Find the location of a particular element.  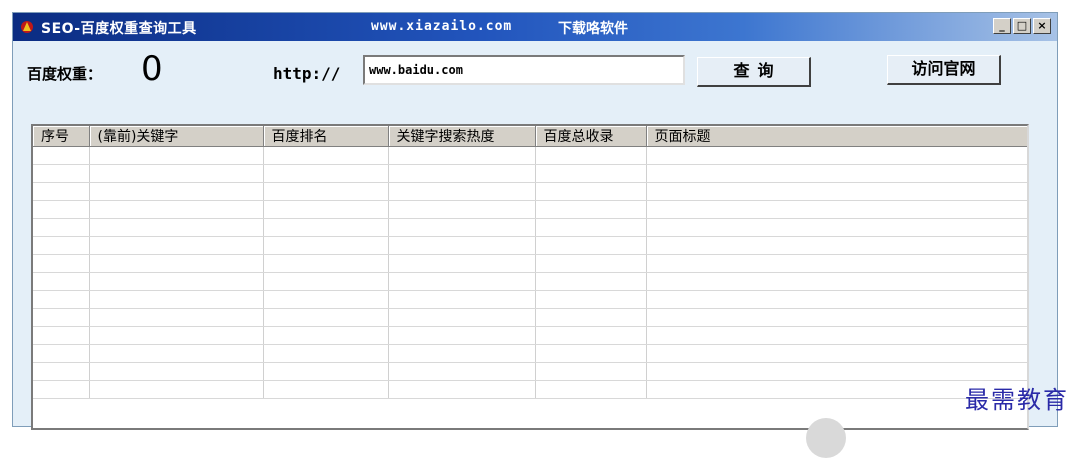

logo-circle is located at coordinates (826, 438).